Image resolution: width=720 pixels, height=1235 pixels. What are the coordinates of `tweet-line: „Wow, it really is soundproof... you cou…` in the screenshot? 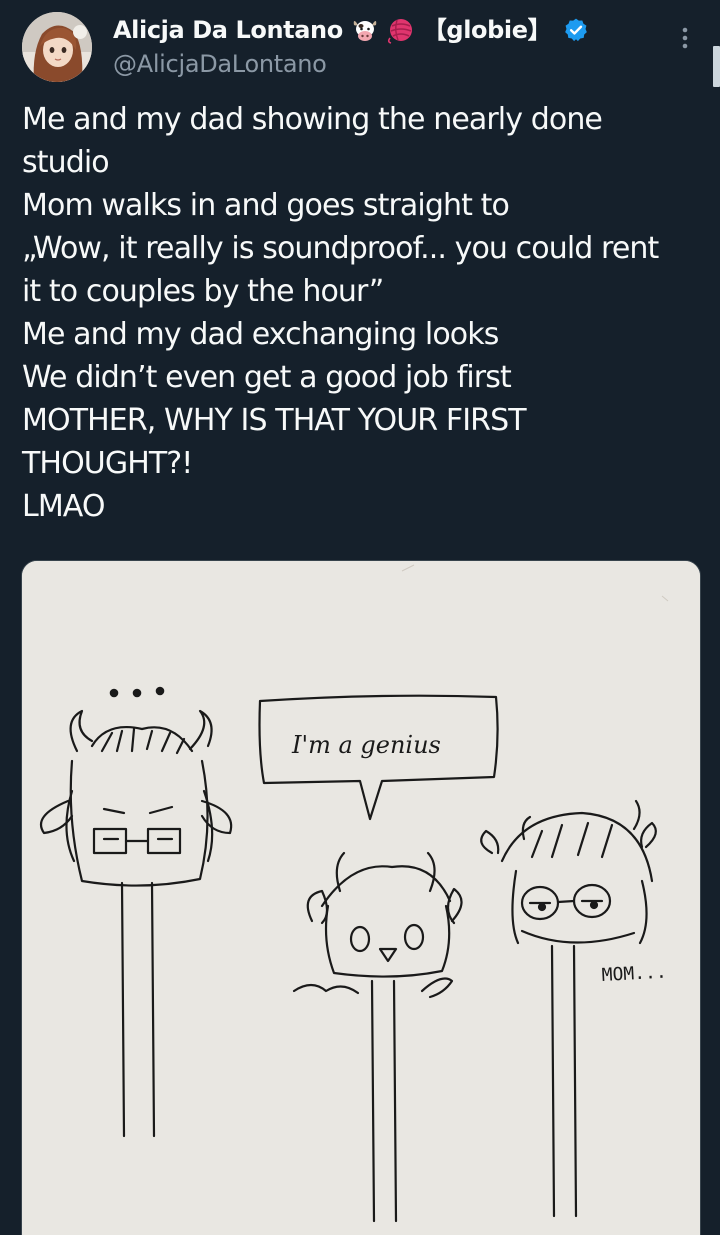 It's located at (340, 248).